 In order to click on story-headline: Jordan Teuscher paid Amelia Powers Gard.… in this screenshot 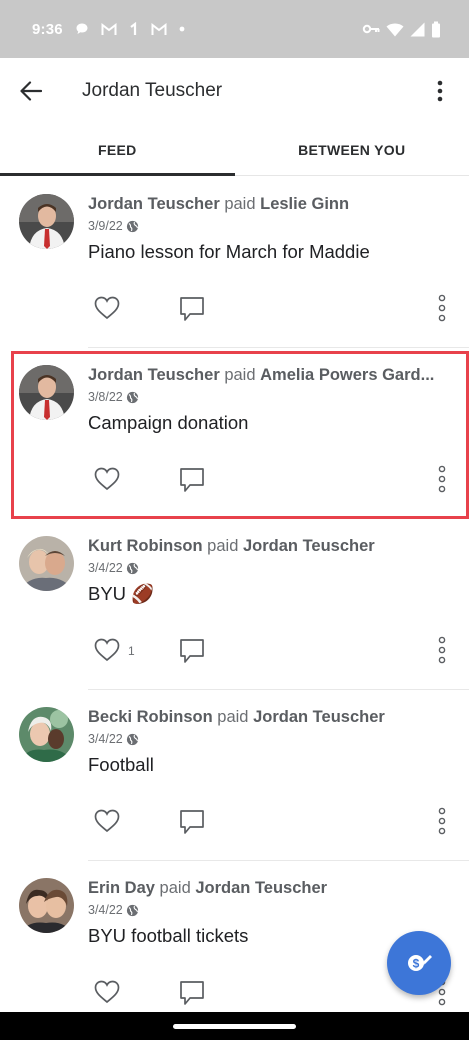, I will do `click(261, 375)`.